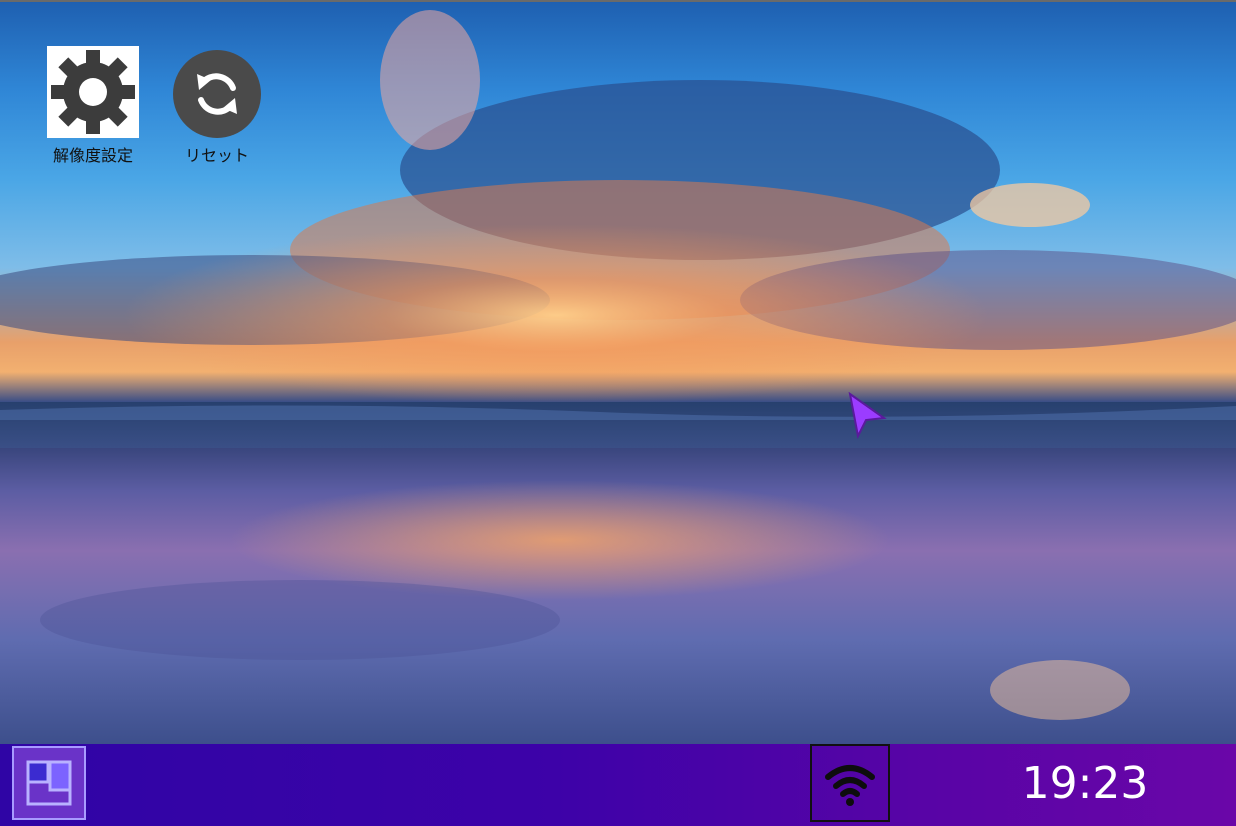  I want to click on start-menu-icon, so click(49, 783).